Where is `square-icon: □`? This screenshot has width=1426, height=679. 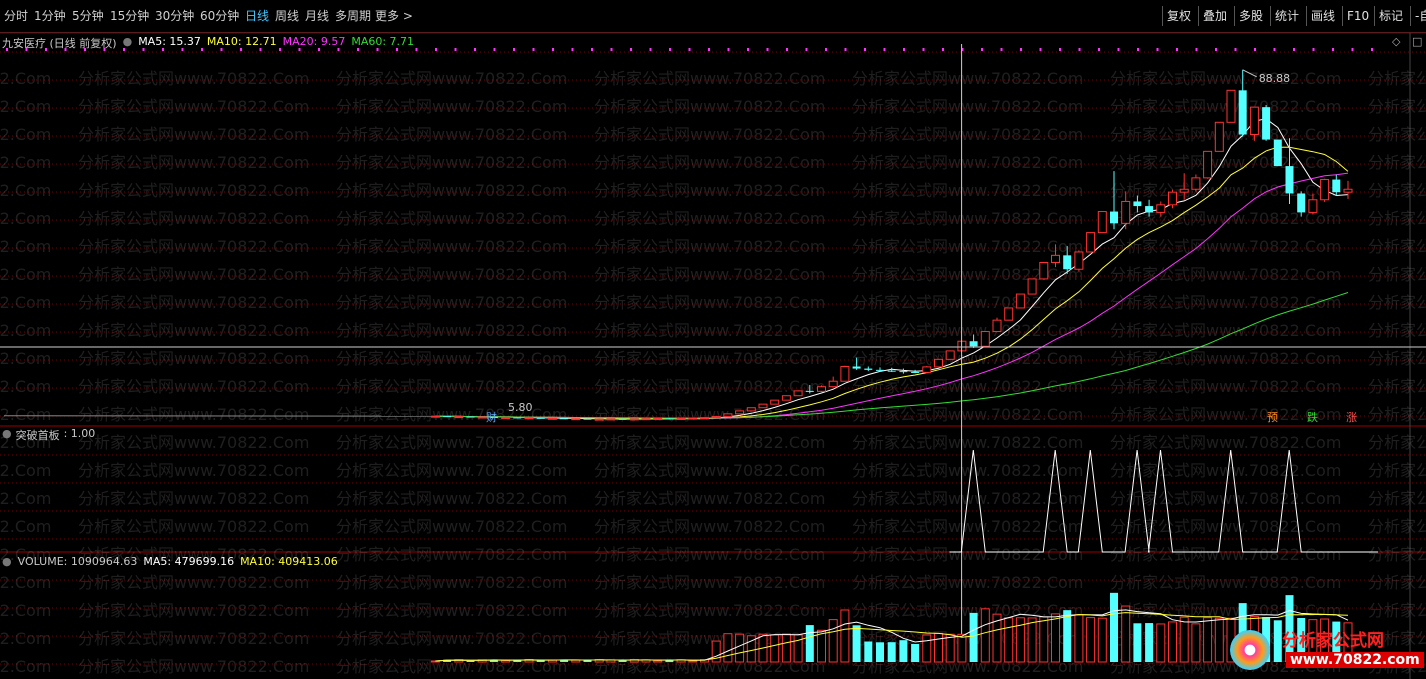
square-icon: □ is located at coordinates (1417, 41).